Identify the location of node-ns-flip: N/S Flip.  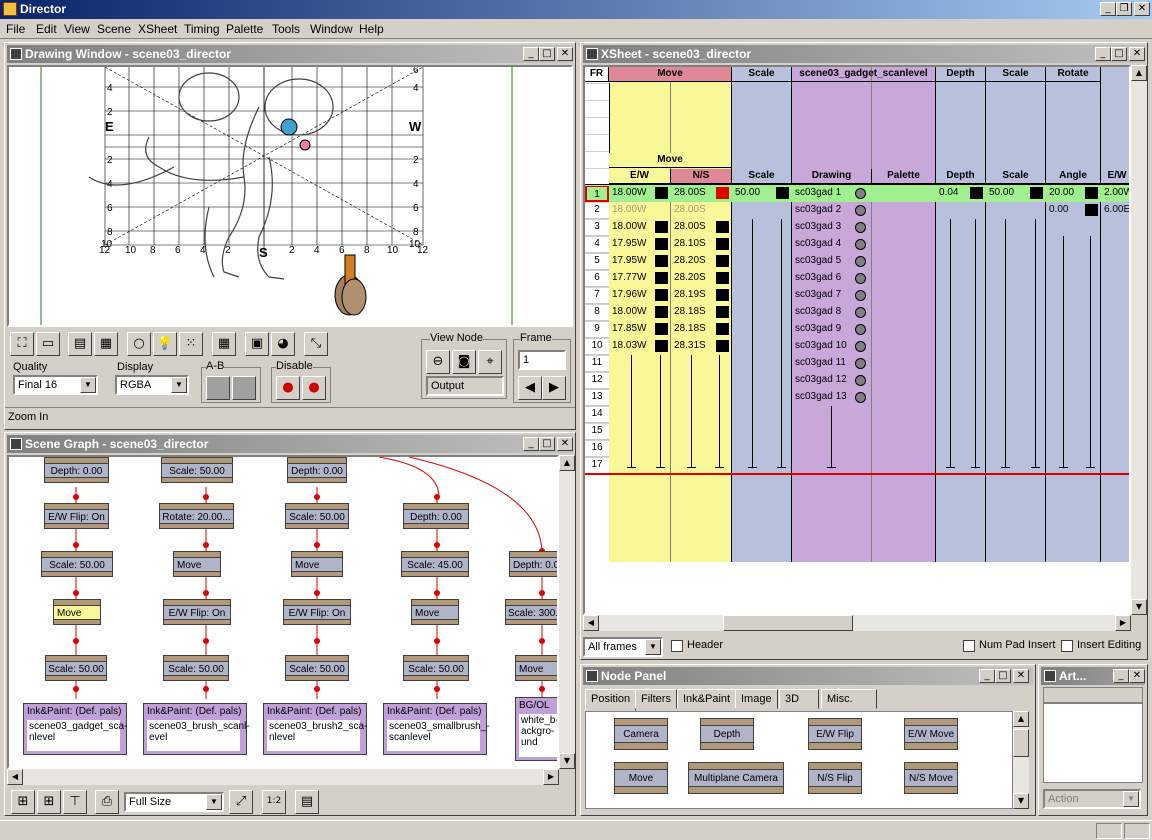
(835, 778).